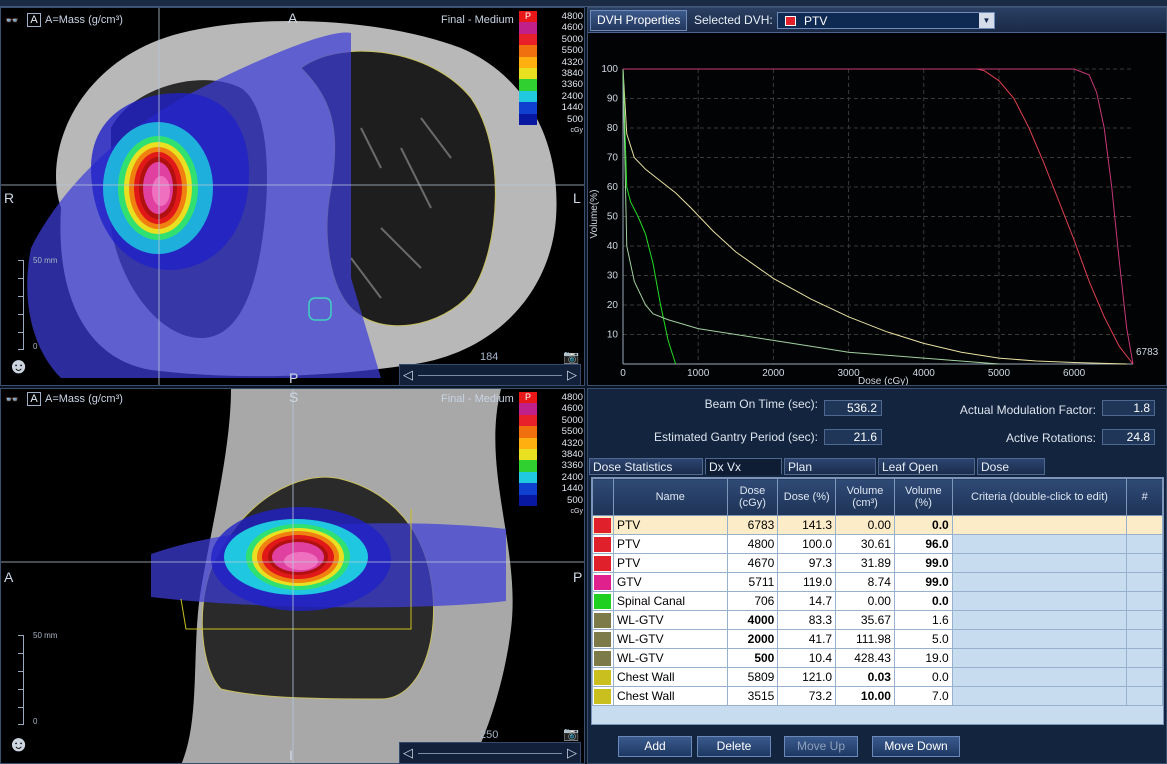  Describe the element at coordinates (865, 620) in the screenshot. I see `row-volume-cm3: 35.67` at that location.